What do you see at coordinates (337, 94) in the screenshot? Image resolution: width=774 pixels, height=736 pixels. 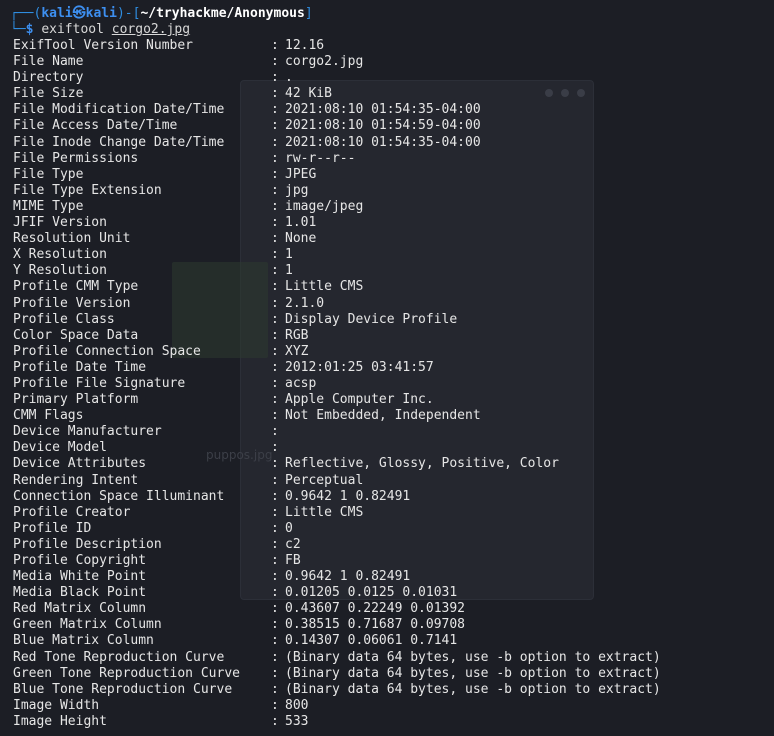 I see `exif-row: File Size:42 KiB` at bounding box center [337, 94].